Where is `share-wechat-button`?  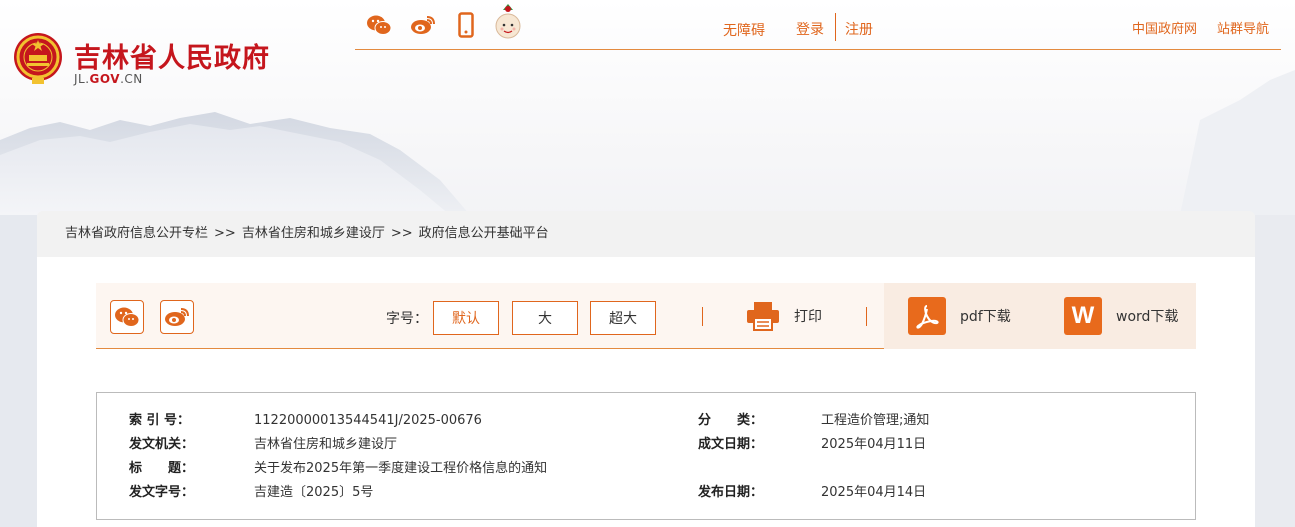 share-wechat-button is located at coordinates (127, 317).